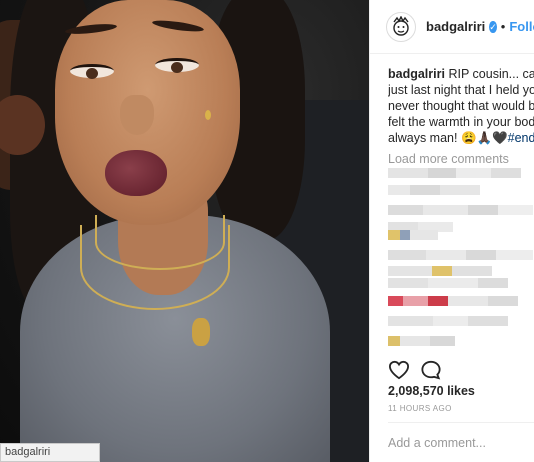 This screenshot has width=534, height=462. What do you see at coordinates (491, 74) in the screenshot?
I see `caption-text-1: RIP cousin... can't be` at bounding box center [491, 74].